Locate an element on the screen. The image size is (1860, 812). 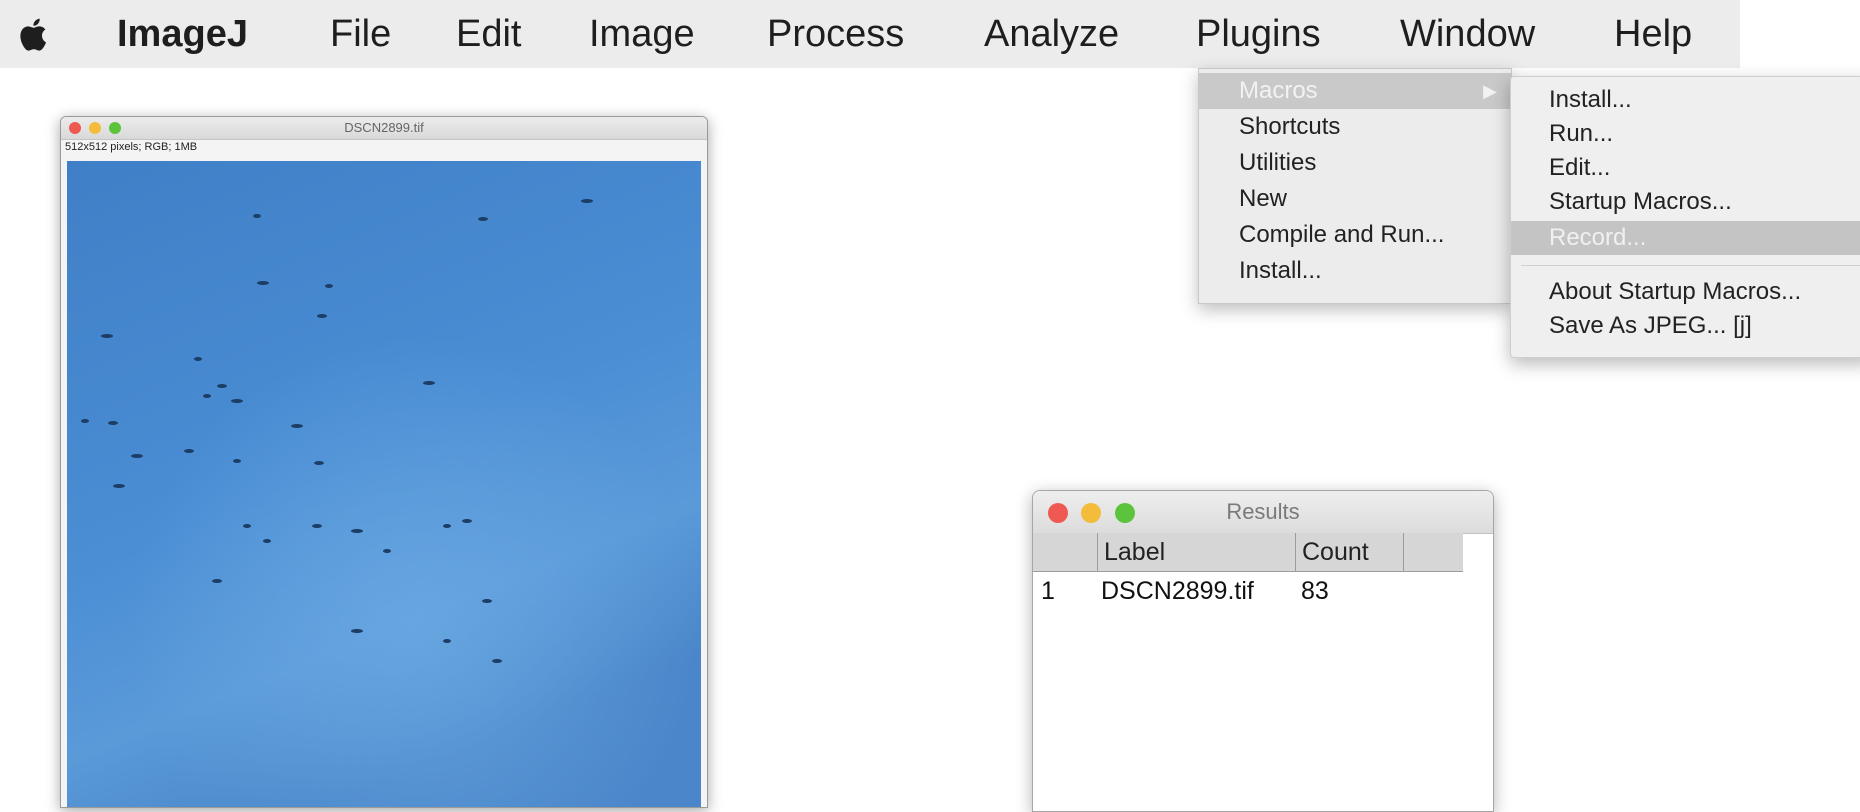
dropdown-item-shortcuts: Shortcuts is located at coordinates (1355, 127).